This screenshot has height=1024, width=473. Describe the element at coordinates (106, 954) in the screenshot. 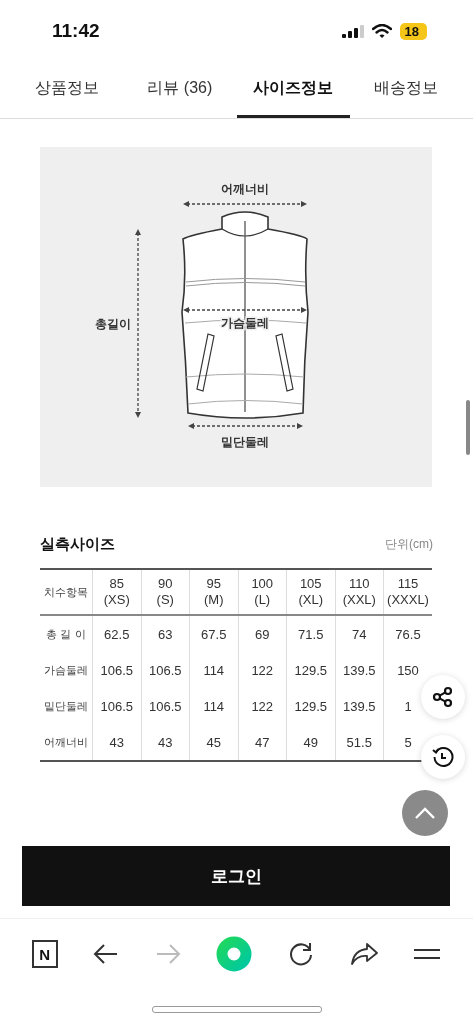

I see `back-arrow-icon` at that location.